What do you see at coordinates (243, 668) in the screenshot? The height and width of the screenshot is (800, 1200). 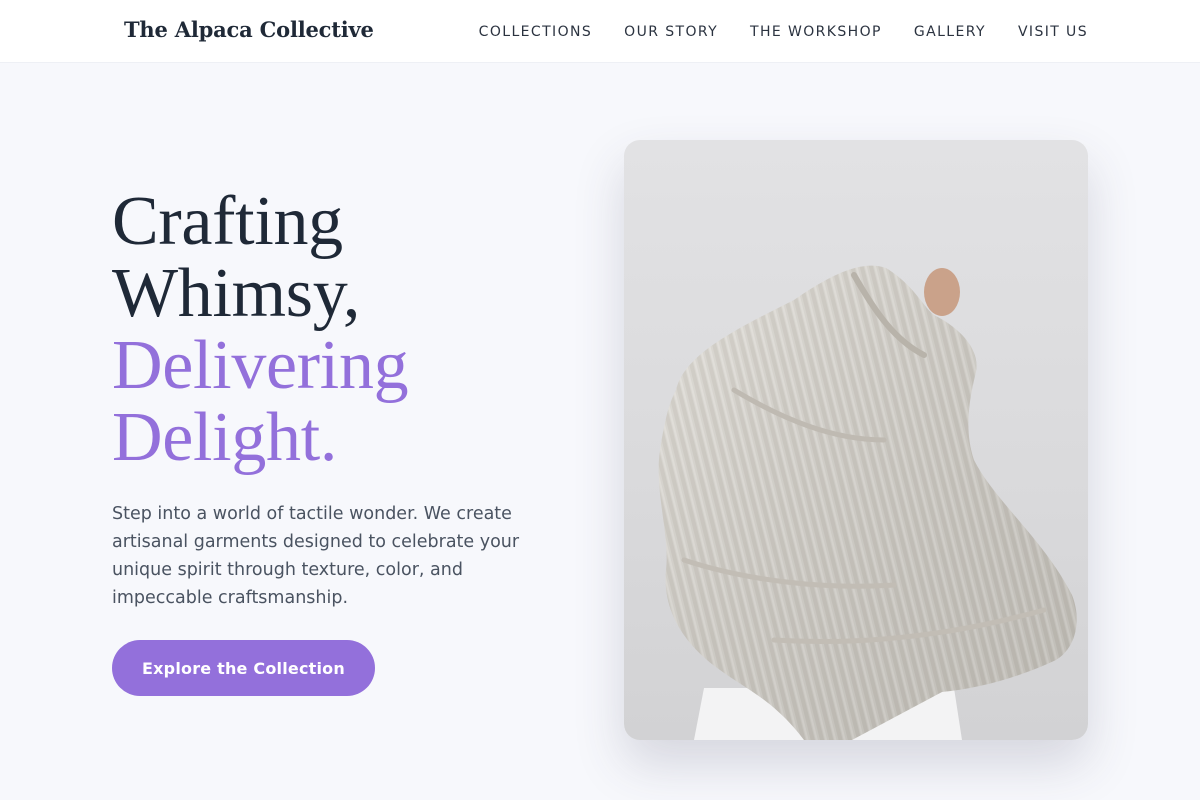 I see `explore-collection-button: Explore the Collection` at bounding box center [243, 668].